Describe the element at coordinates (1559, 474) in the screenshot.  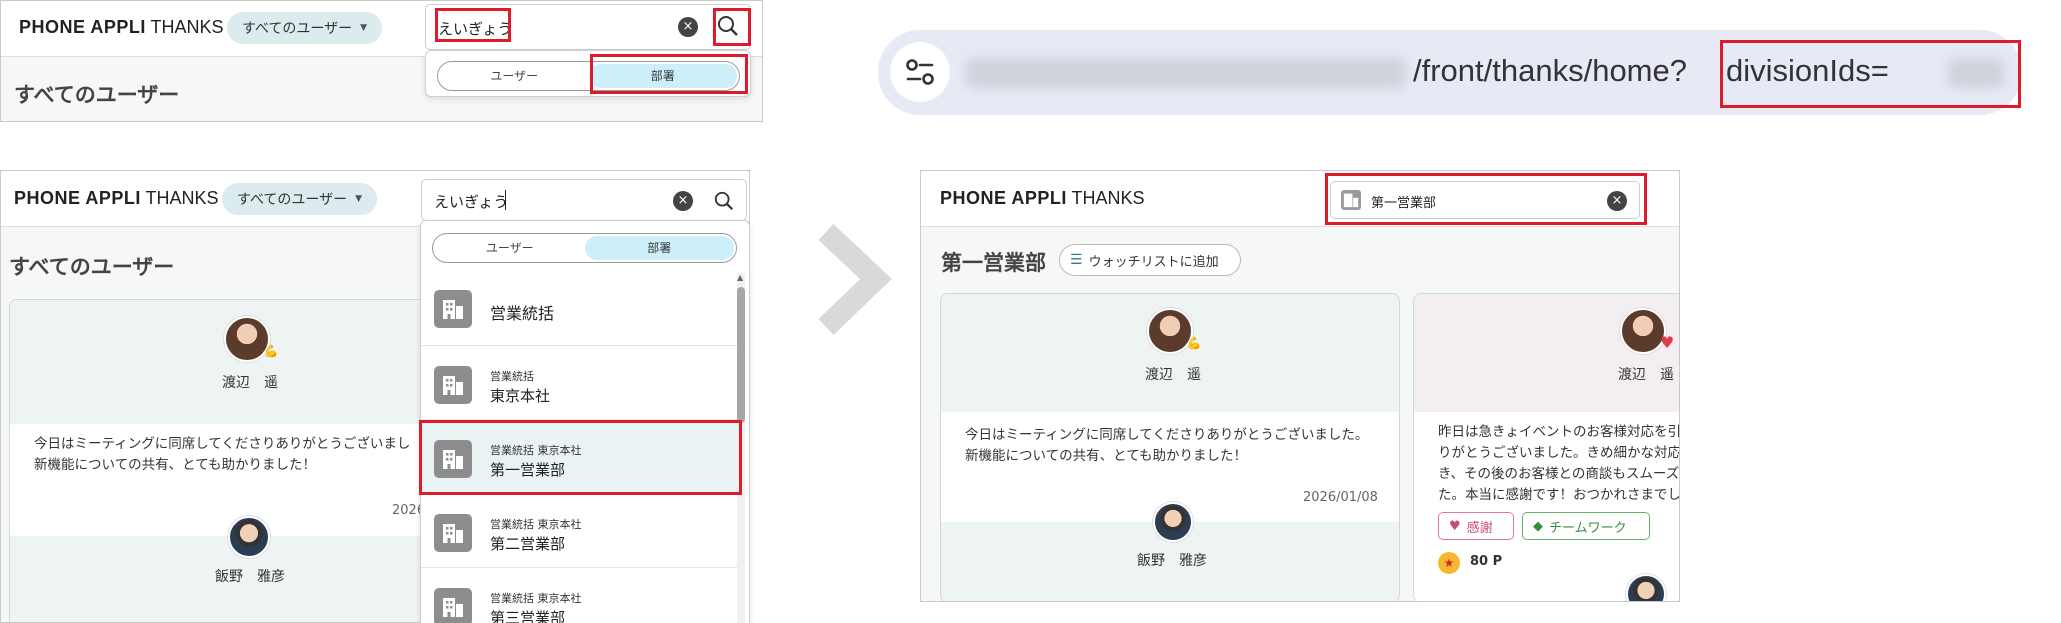
I see `message-line-3: き、その後のお客様との商談もスムーズ` at that location.